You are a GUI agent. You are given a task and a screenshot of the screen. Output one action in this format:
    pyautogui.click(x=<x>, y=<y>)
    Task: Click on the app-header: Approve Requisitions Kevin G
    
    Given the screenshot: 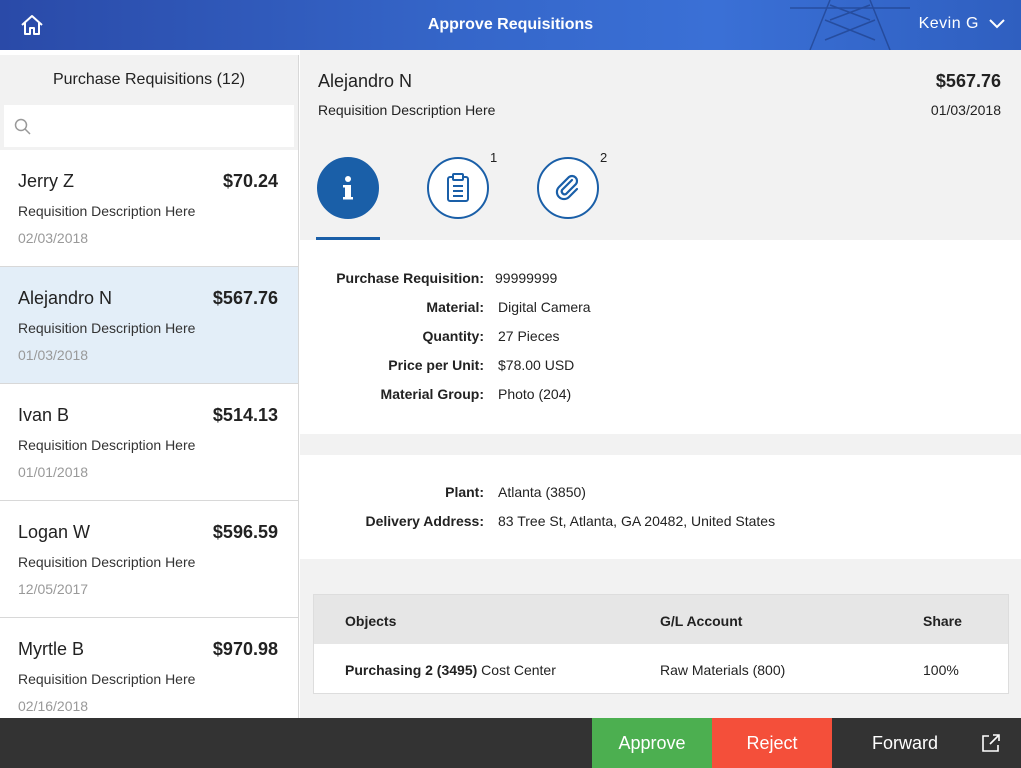 What is the action you would take?
    pyautogui.click(x=510, y=25)
    